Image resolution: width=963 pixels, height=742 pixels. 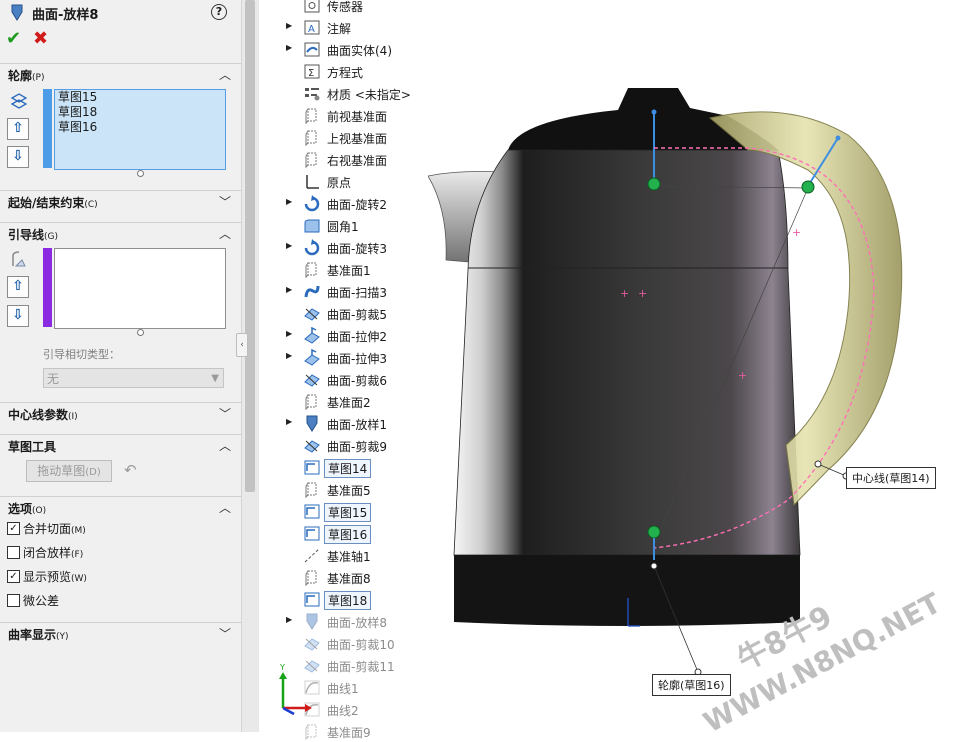 I want to click on sketch-tools-section-header: 草图工具 ︿, so click(x=120, y=445).